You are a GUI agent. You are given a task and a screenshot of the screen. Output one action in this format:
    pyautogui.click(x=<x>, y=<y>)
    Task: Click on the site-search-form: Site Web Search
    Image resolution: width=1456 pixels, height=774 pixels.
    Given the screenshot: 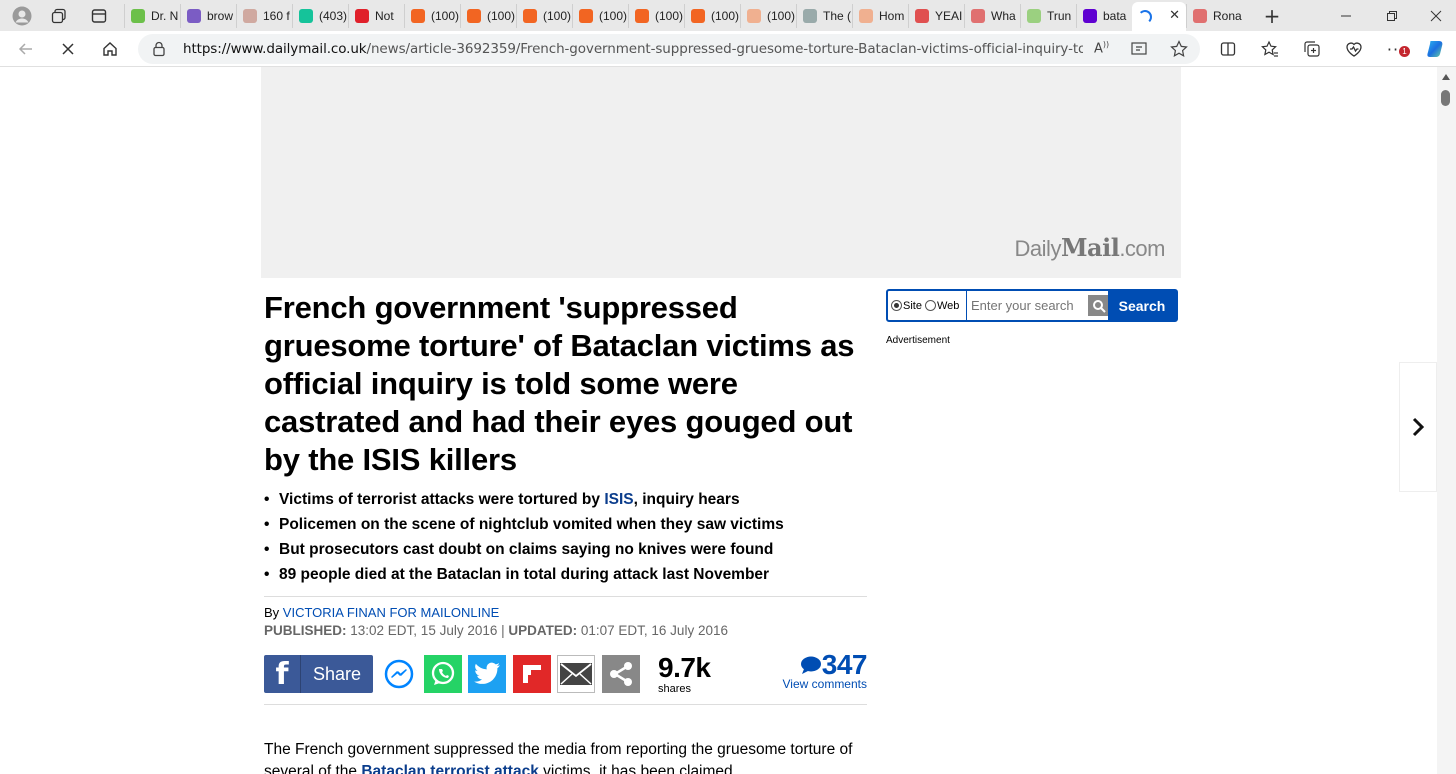 What is the action you would take?
    pyautogui.click(x=1032, y=305)
    